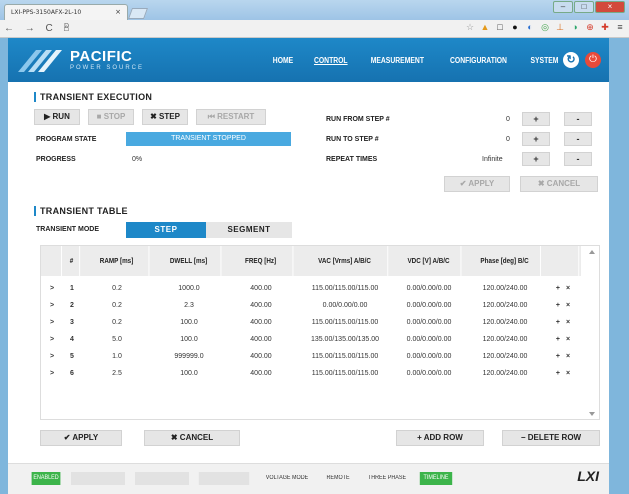 This screenshot has width=629, height=494. Describe the element at coordinates (165, 117) in the screenshot. I see `step-button: ✖ STEP` at that location.